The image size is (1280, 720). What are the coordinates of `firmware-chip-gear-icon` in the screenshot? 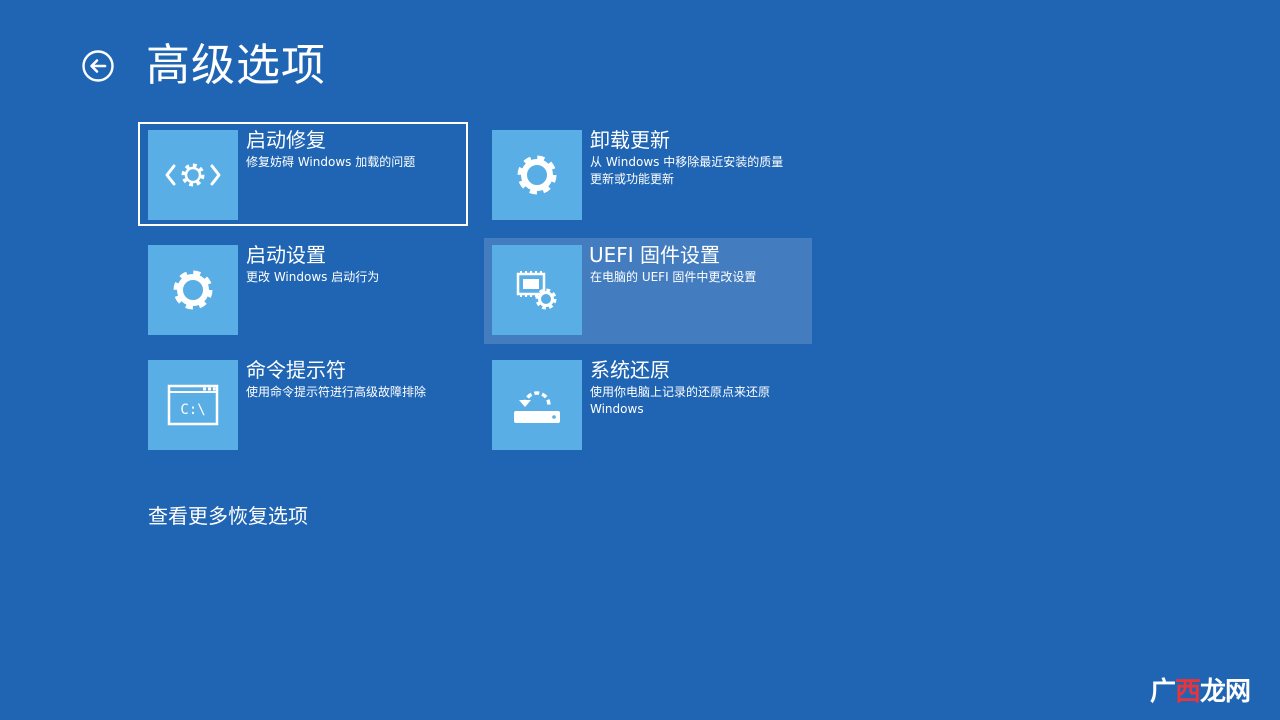 It's located at (536, 290).